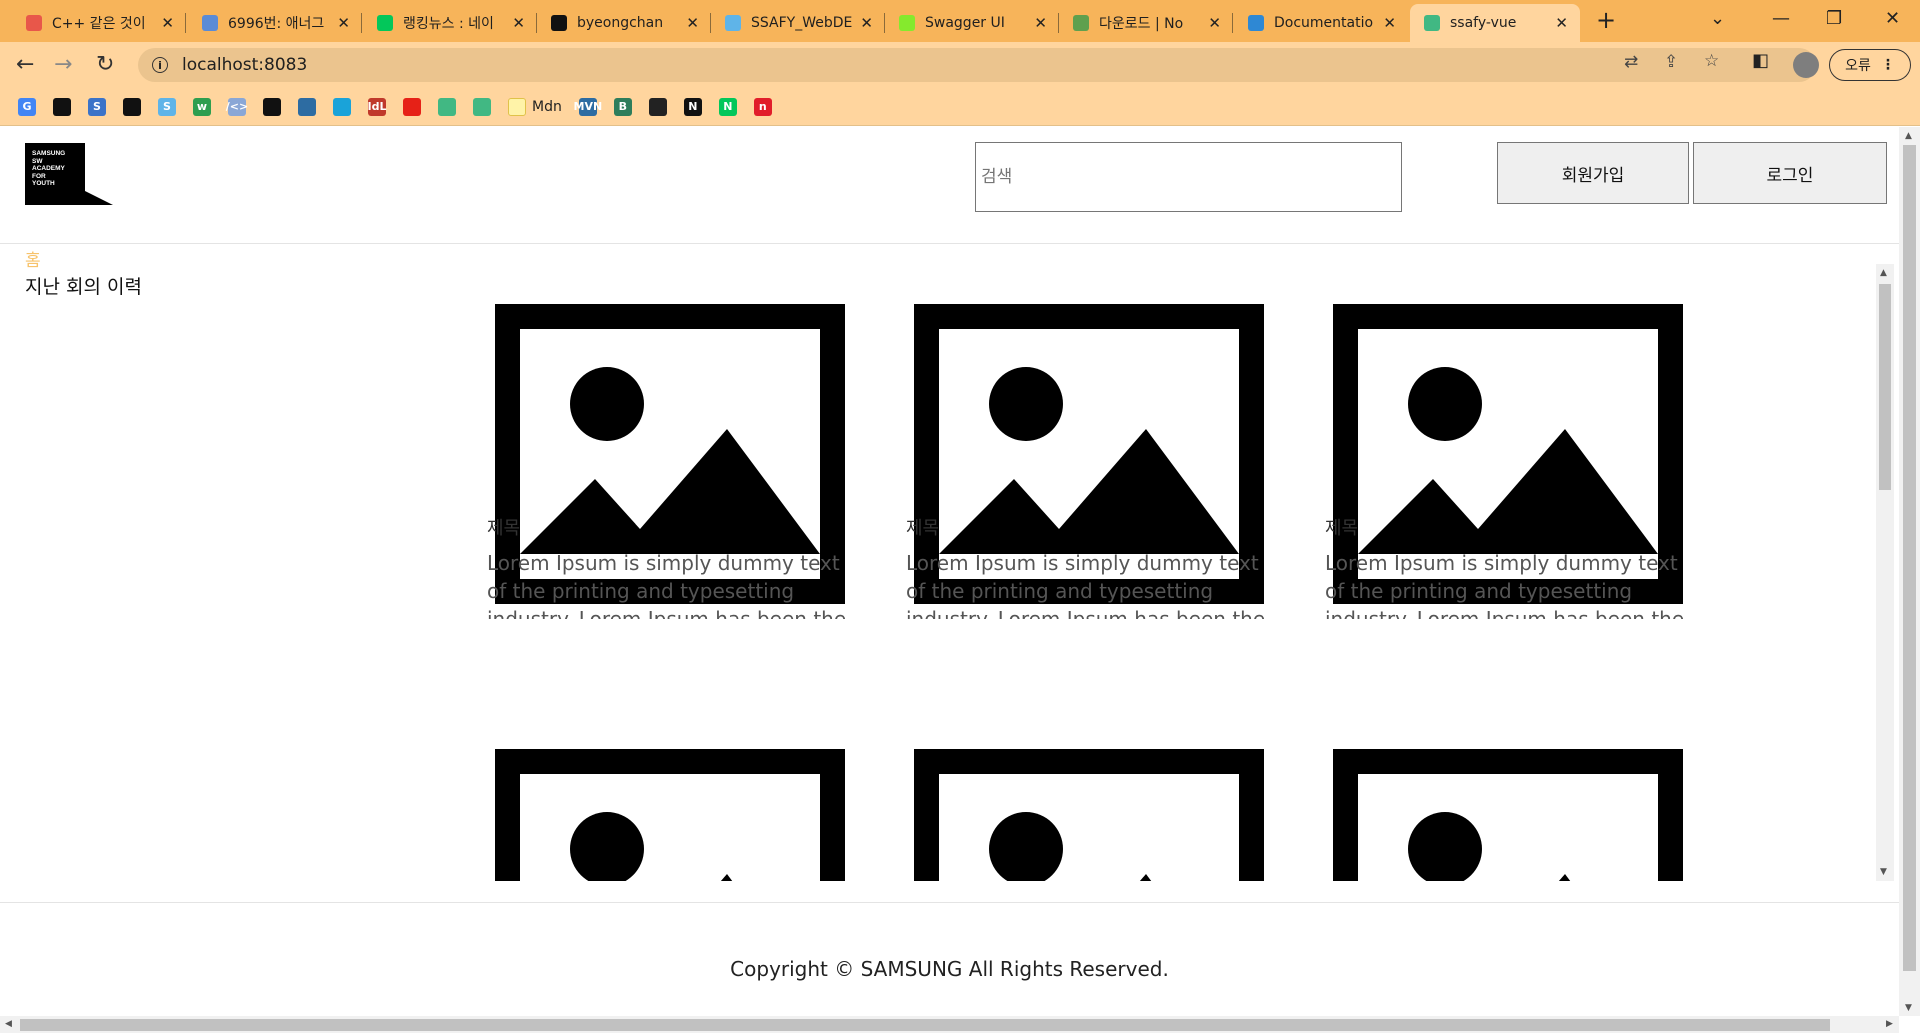 The height and width of the screenshot is (1033, 1920). I want to click on ssafy-logo: SAMSUNG SW ACADEMY FOR YOUTH, so click(69, 174).